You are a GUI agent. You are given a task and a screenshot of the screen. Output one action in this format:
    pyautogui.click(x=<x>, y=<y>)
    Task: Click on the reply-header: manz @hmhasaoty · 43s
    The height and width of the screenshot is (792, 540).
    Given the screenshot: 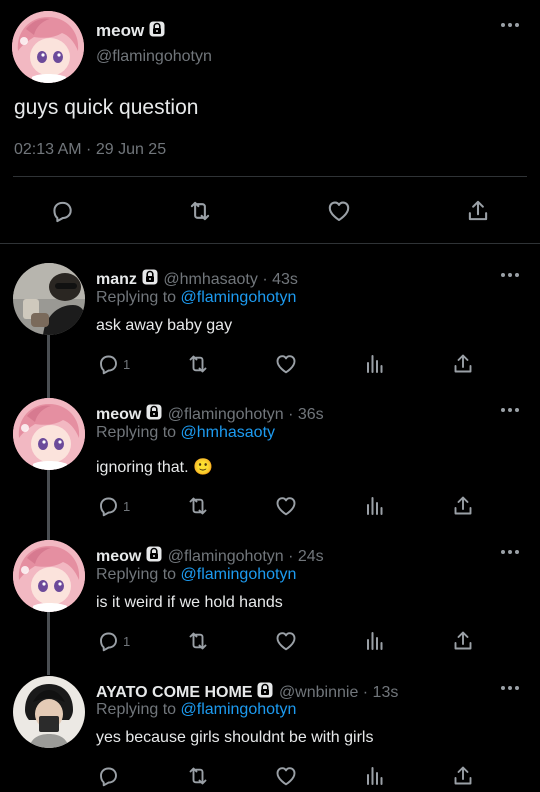 What is the action you would take?
    pyautogui.click(x=197, y=278)
    